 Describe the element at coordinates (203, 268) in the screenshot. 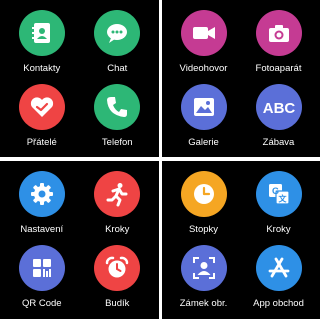

I see `screen-lock-icon` at that location.